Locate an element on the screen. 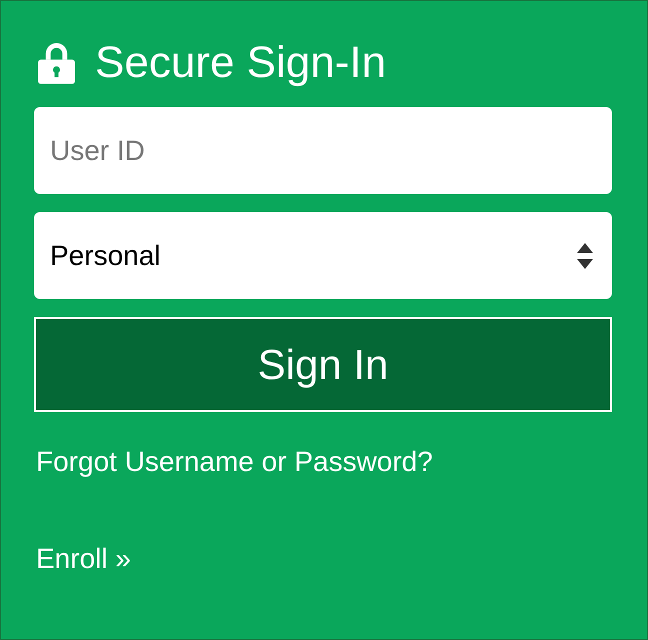 The width and height of the screenshot is (648, 640). panel-title: Secure Sign-In is located at coordinates (240, 63).